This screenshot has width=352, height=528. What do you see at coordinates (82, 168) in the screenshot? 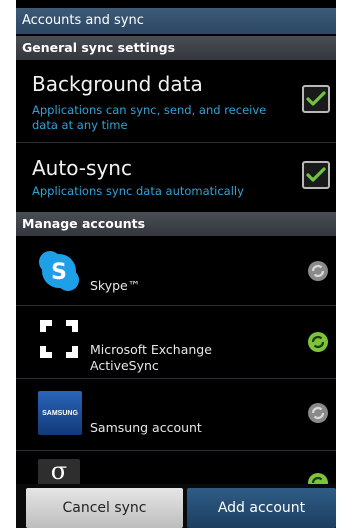
I see `auto-sync-title: Auto-sync` at bounding box center [82, 168].